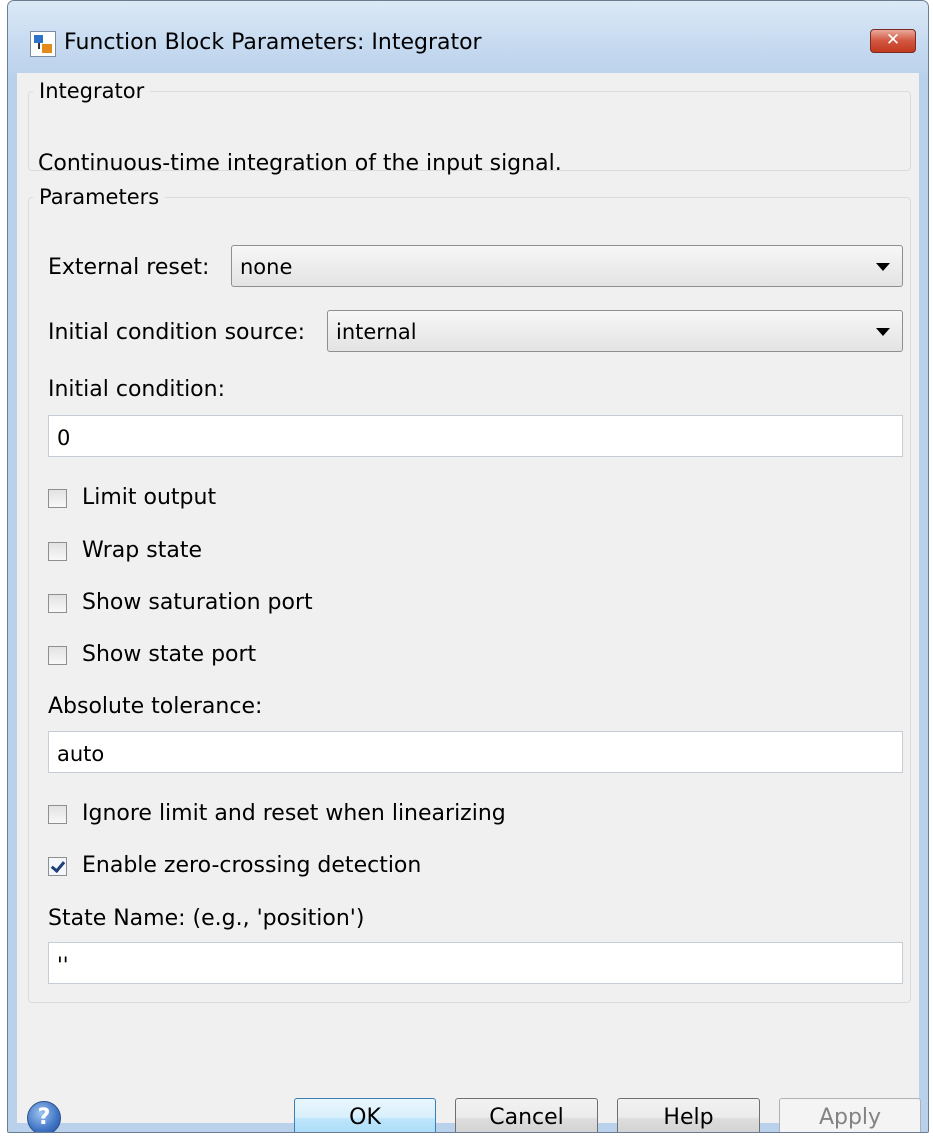 This screenshot has width=933, height=1138. Describe the element at coordinates (376, 332) in the screenshot. I see `initial-condition-source-value: internal` at that location.